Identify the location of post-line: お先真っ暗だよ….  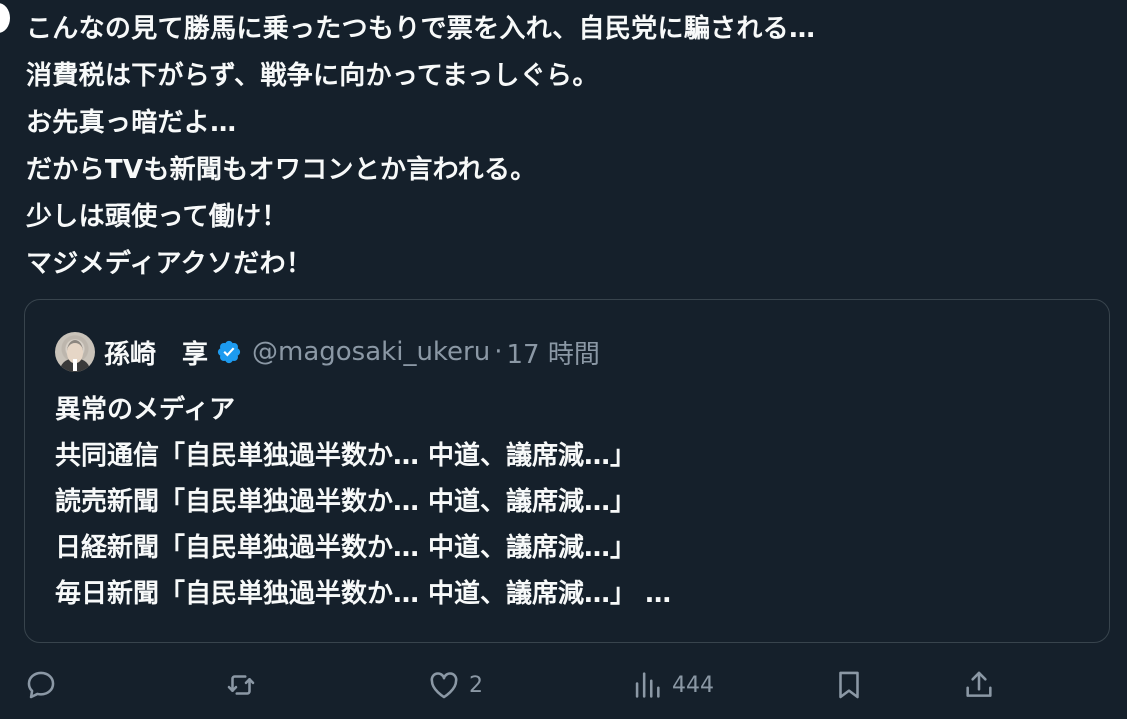
(131, 123).